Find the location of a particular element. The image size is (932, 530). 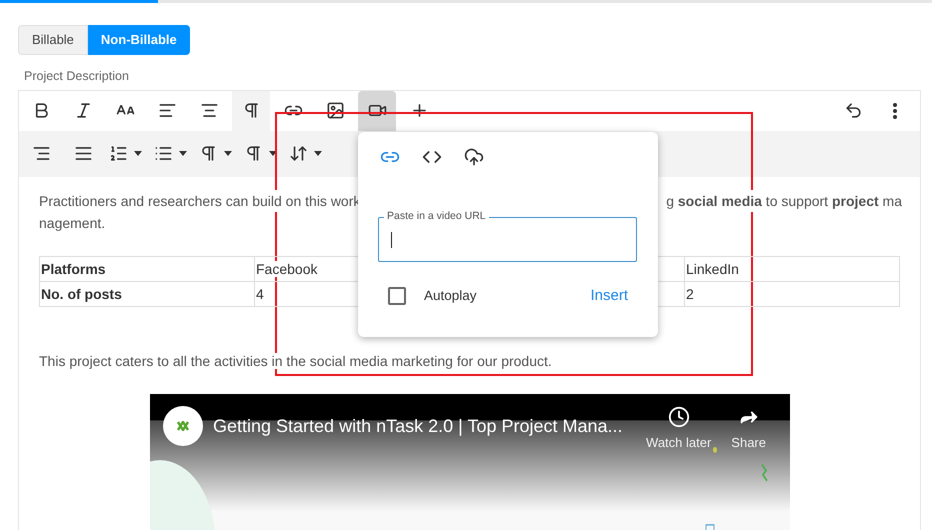

image-icon is located at coordinates (335, 110).